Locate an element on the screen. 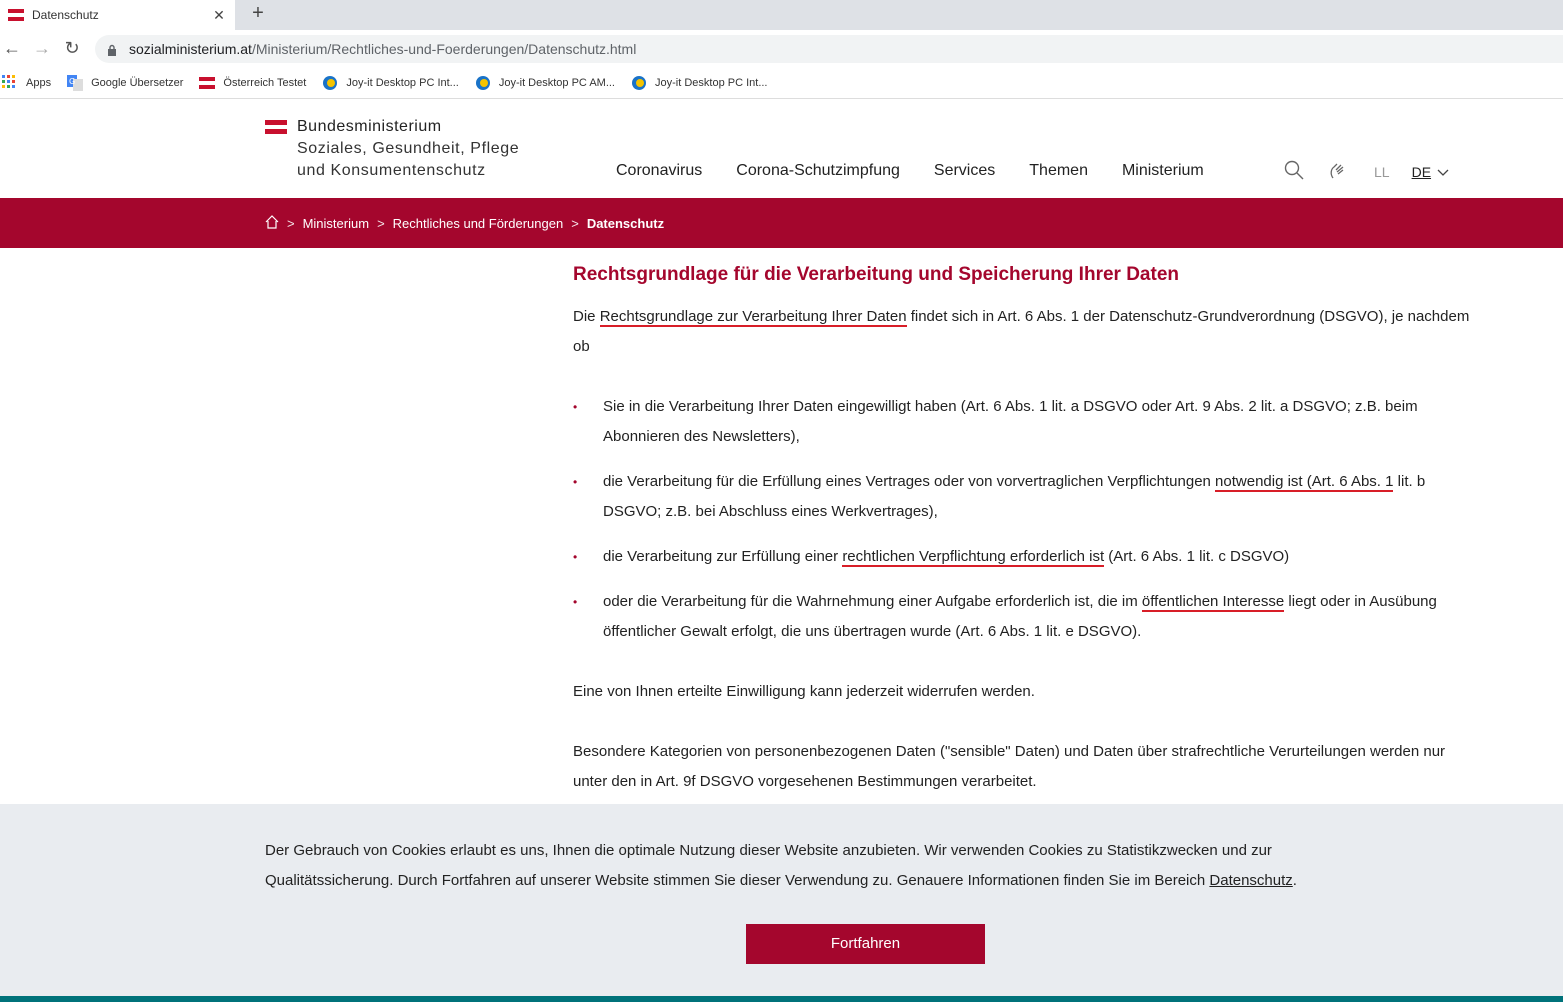 Image resolution: width=1563 pixels, height=1002 pixels. language-selector: DE is located at coordinates (1430, 172).